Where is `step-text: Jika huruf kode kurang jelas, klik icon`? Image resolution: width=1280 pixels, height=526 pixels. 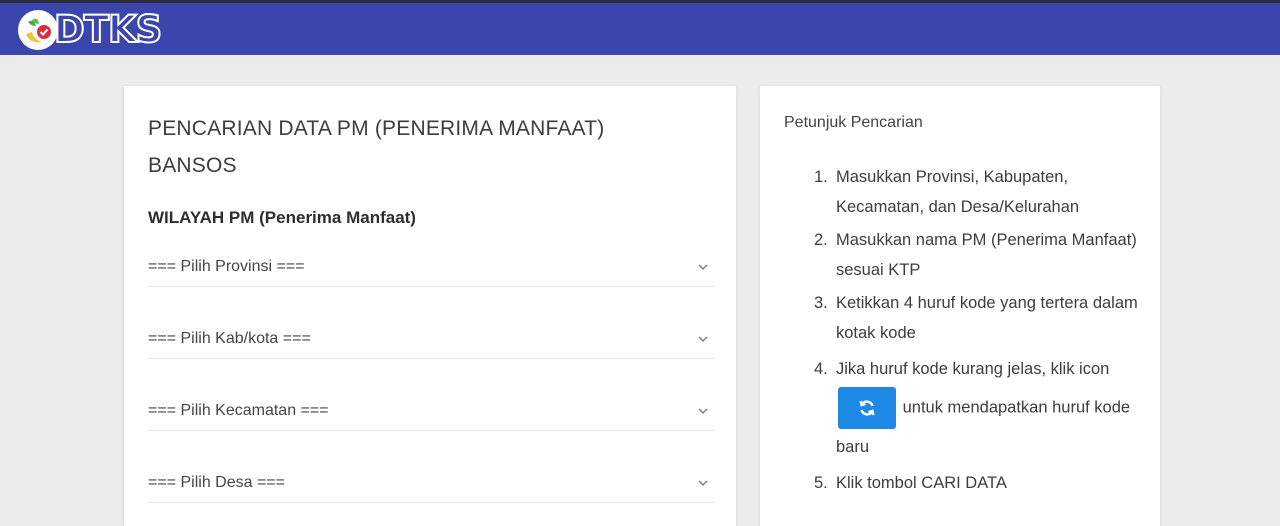 step-text: Jika huruf kode kurang jelas, klik icon is located at coordinates (973, 369).